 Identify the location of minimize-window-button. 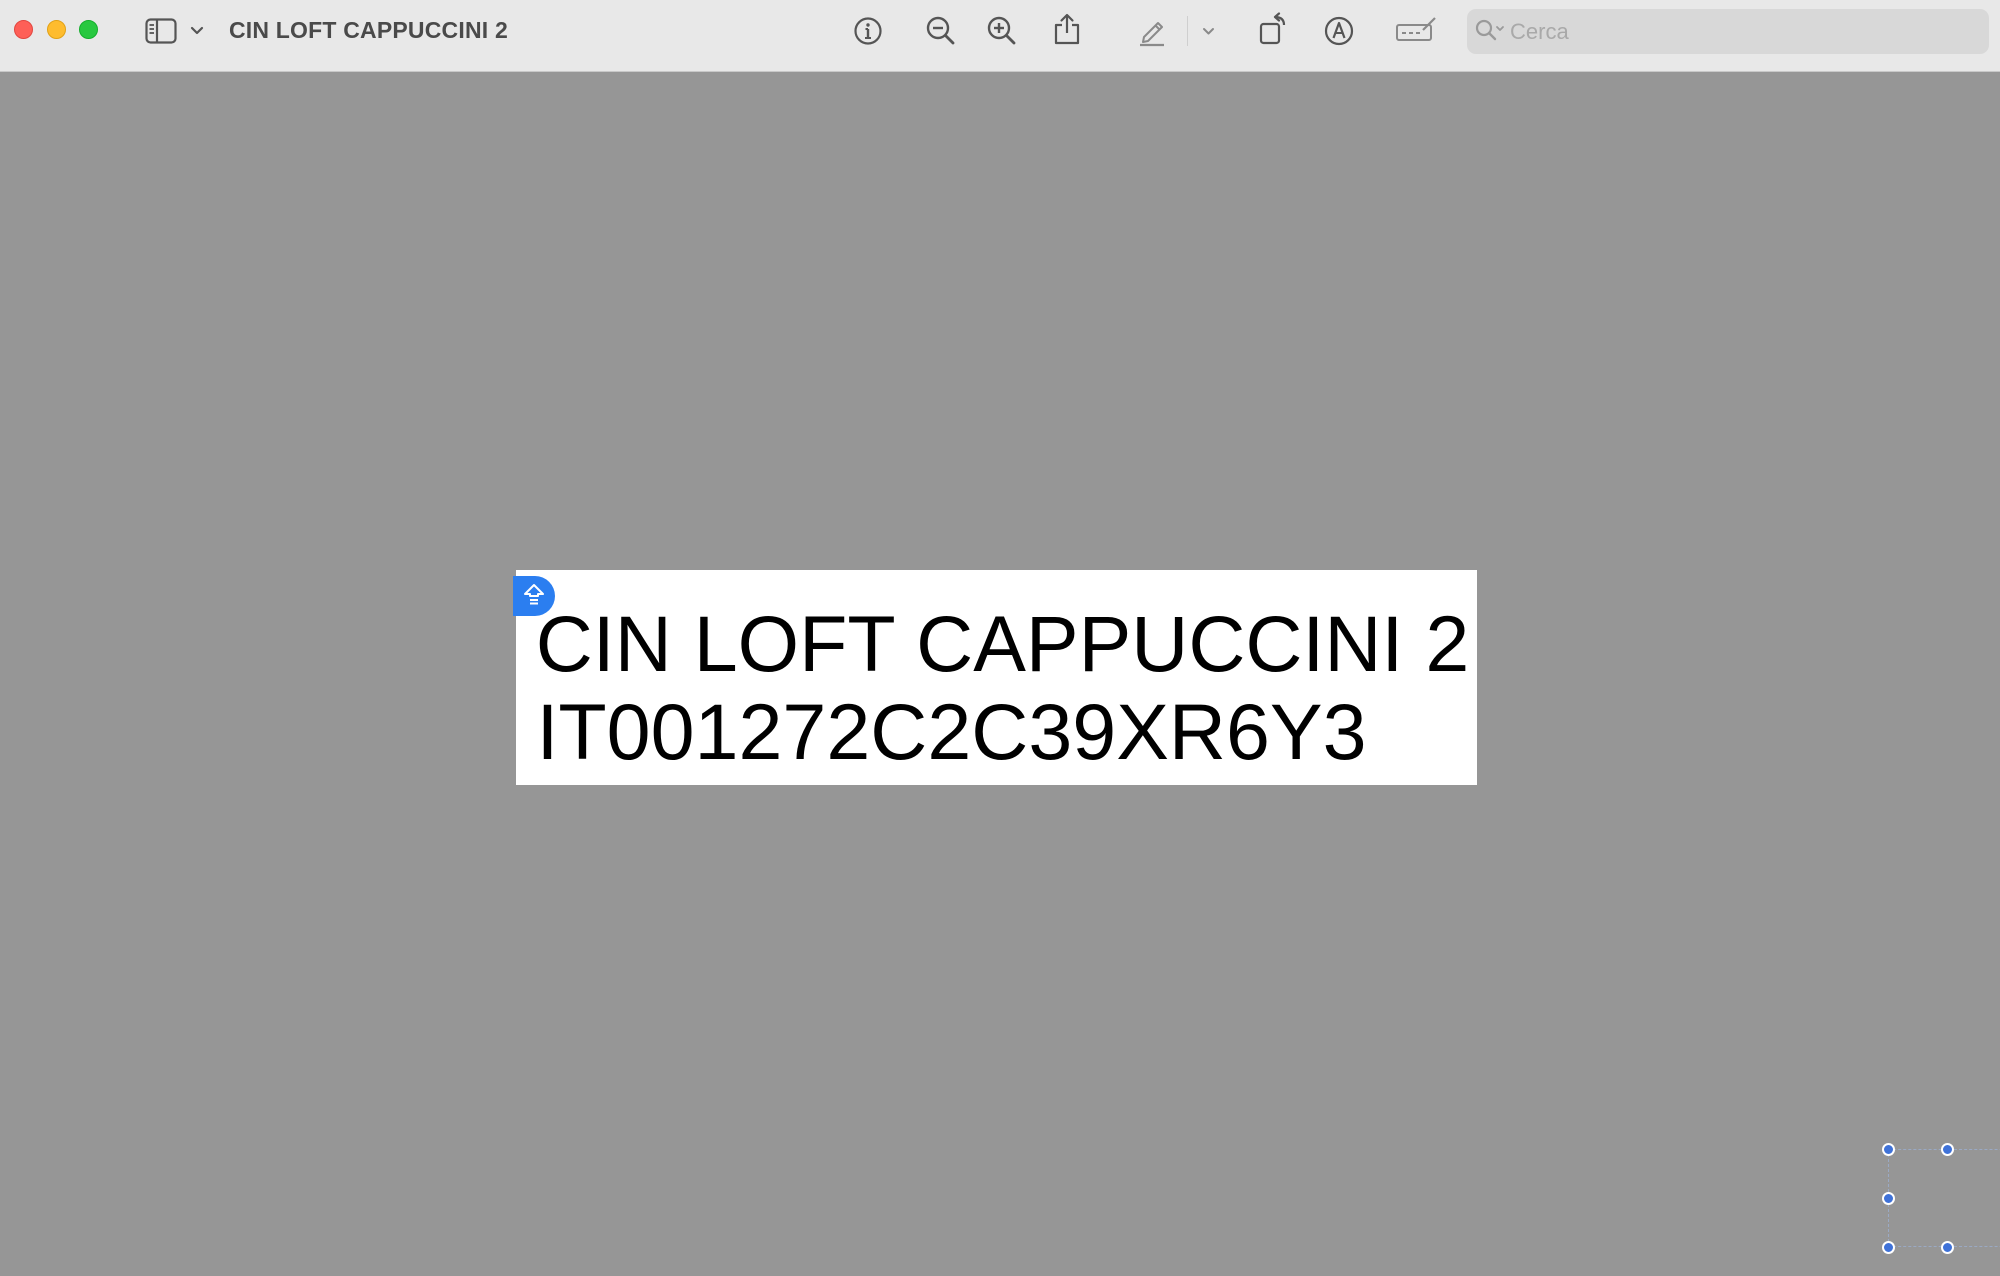
(56, 29).